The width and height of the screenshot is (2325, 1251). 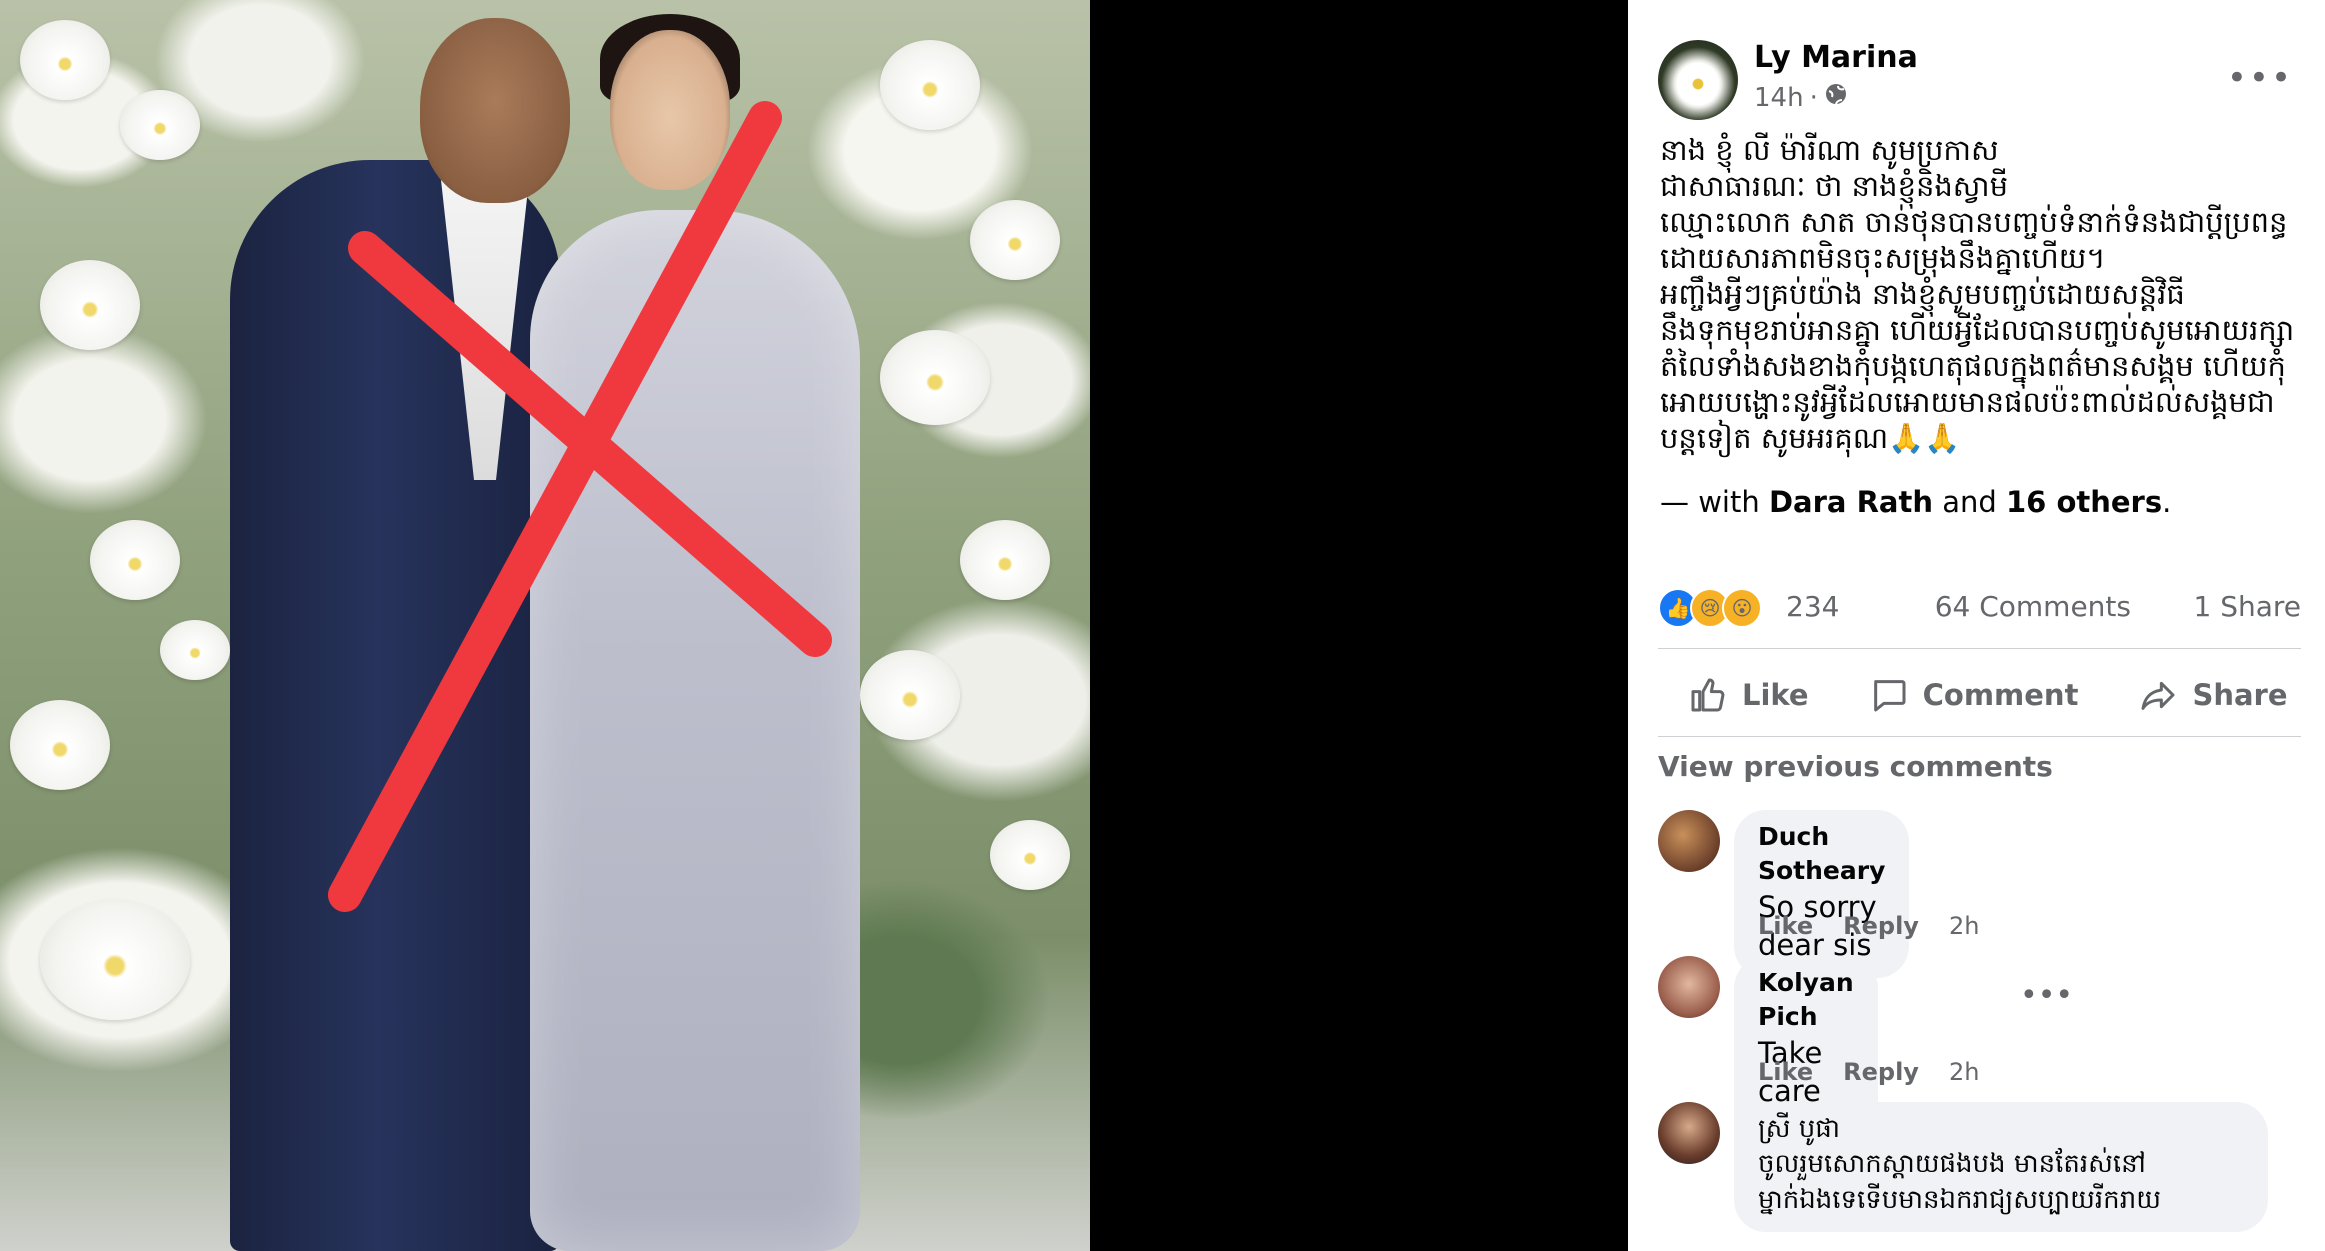 What do you see at coordinates (1821, 854) in the screenshot?
I see `commenter-name: Duch Sotheary` at bounding box center [1821, 854].